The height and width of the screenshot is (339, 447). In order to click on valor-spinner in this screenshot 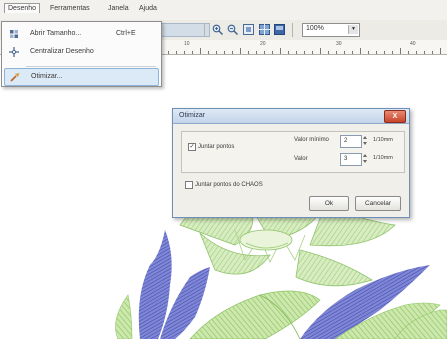, I will do `click(365, 158)`.